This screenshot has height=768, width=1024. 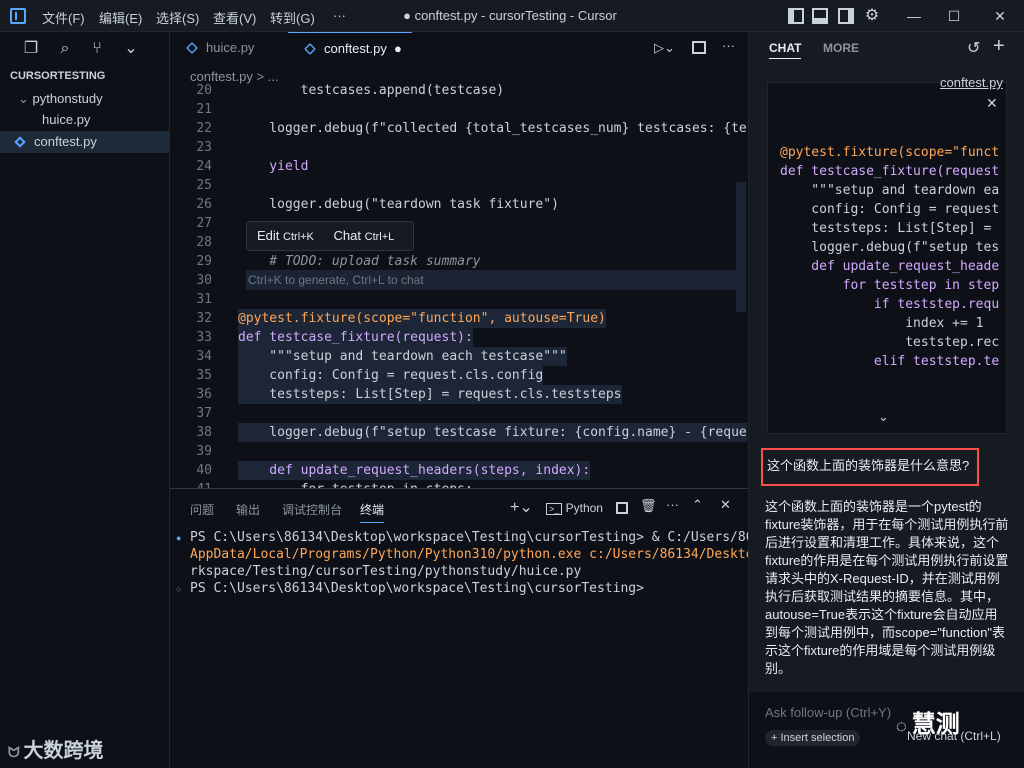 I want to click on code-line: 20 testcases.append(testcase), so click(x=459, y=90).